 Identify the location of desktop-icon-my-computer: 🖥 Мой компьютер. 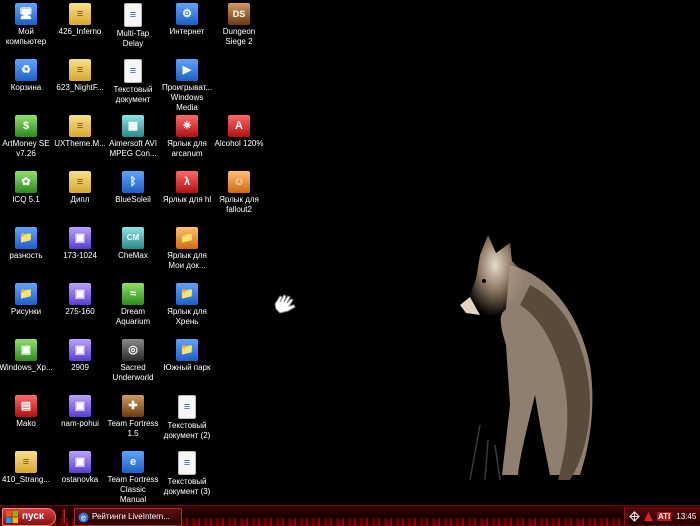
(26, 30).